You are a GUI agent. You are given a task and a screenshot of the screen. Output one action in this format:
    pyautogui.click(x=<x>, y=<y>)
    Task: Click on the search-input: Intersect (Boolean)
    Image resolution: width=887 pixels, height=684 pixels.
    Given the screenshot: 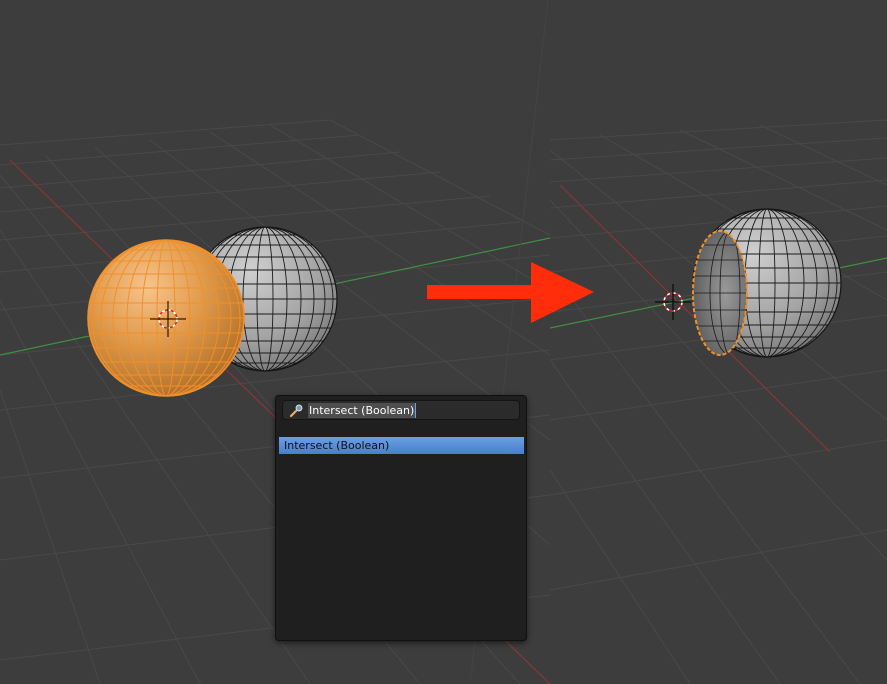 What is the action you would take?
    pyautogui.click(x=401, y=410)
    